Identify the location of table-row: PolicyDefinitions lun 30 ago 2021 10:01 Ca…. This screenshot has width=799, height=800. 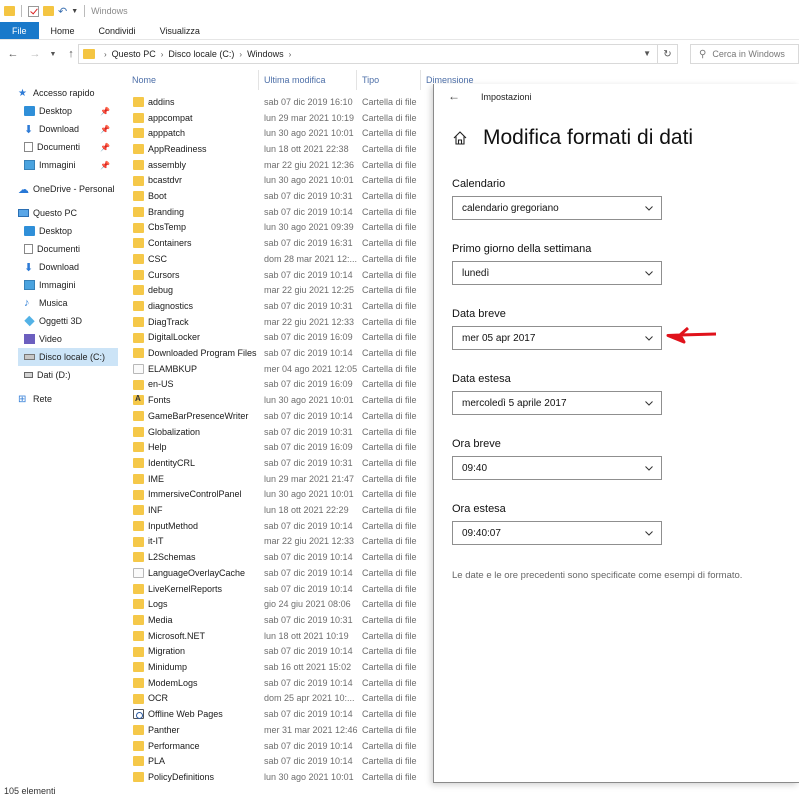
(278, 777).